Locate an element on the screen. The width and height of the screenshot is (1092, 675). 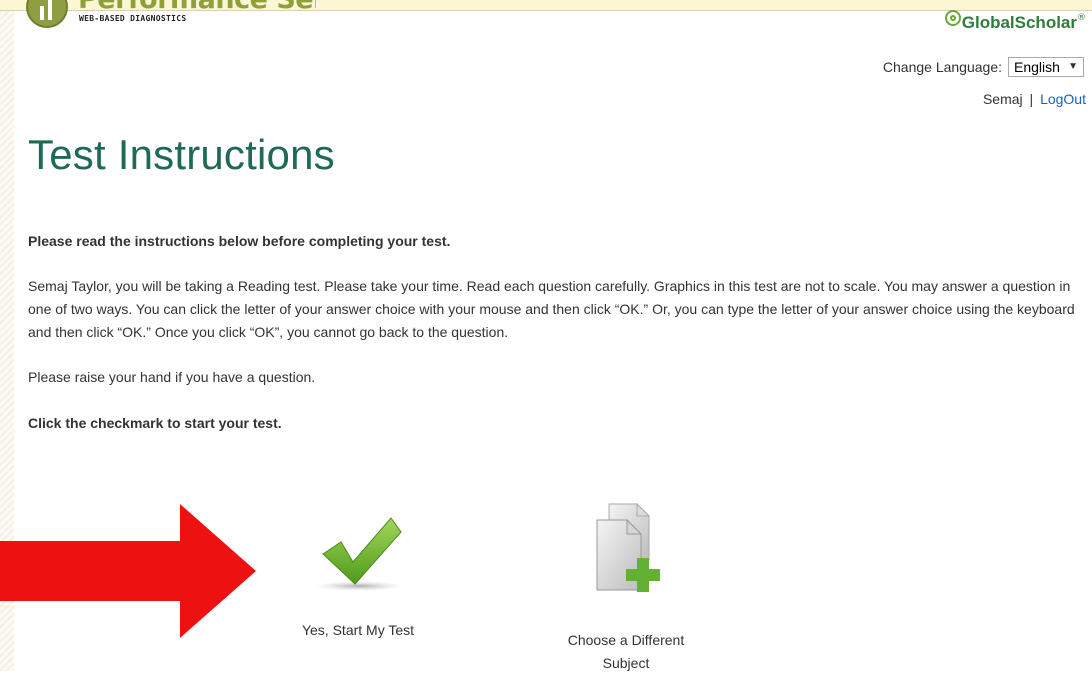
language-label: Change Language: is located at coordinates (942, 67).